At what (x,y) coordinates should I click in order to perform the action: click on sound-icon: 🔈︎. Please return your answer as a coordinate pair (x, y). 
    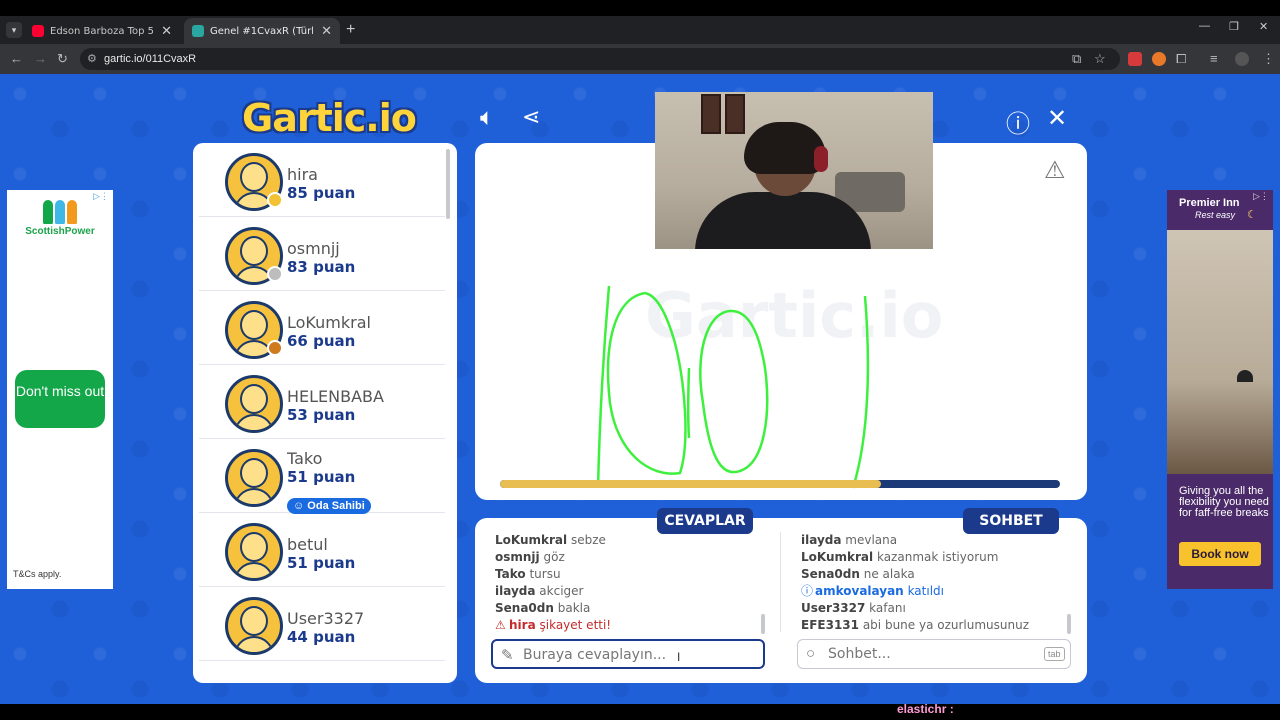
    Looking at the image, I should click on (487, 118).